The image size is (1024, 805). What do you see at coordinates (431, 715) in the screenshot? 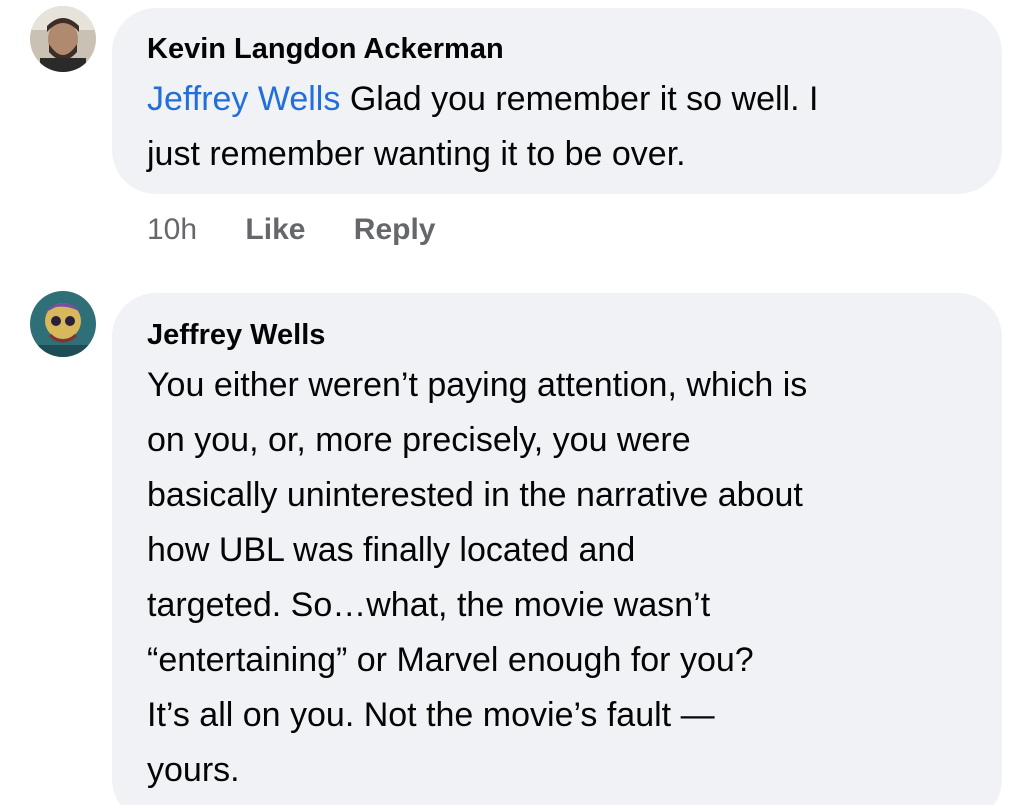
I see `comment-text-line: It’s all on you. Not the movie’s fault —` at bounding box center [431, 715].